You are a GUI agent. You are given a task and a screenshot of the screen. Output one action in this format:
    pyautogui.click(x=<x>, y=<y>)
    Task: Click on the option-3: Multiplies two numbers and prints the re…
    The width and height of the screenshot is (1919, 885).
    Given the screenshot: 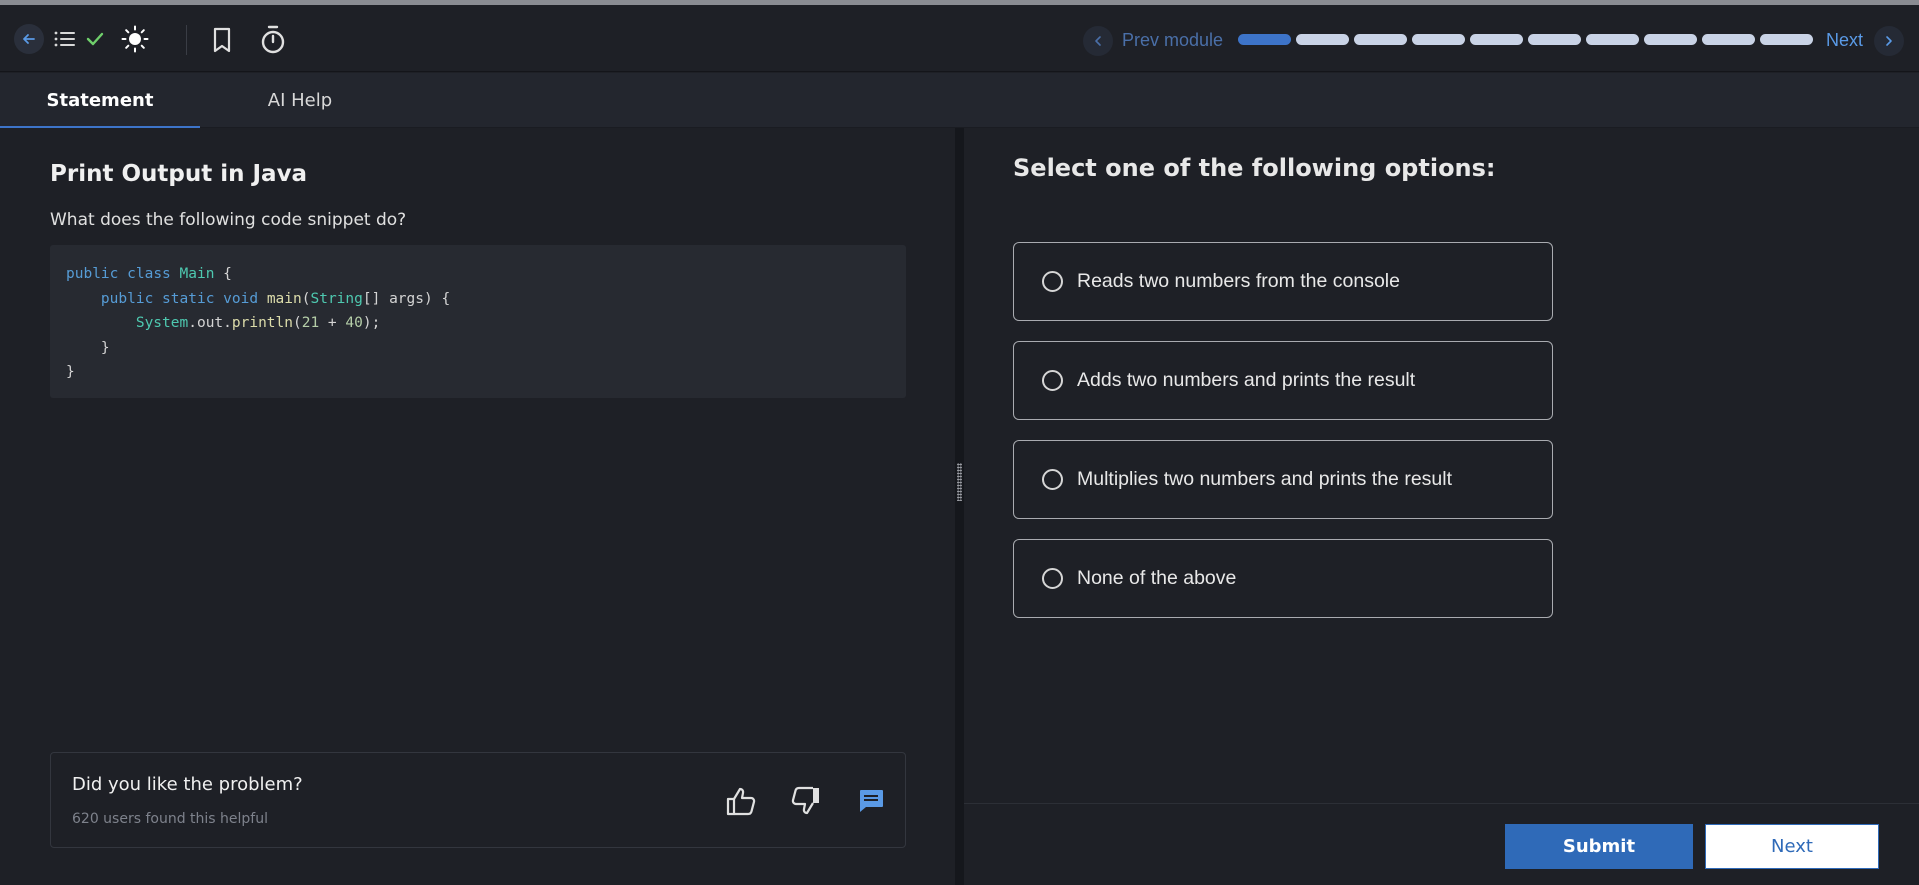 What is the action you would take?
    pyautogui.click(x=1283, y=479)
    